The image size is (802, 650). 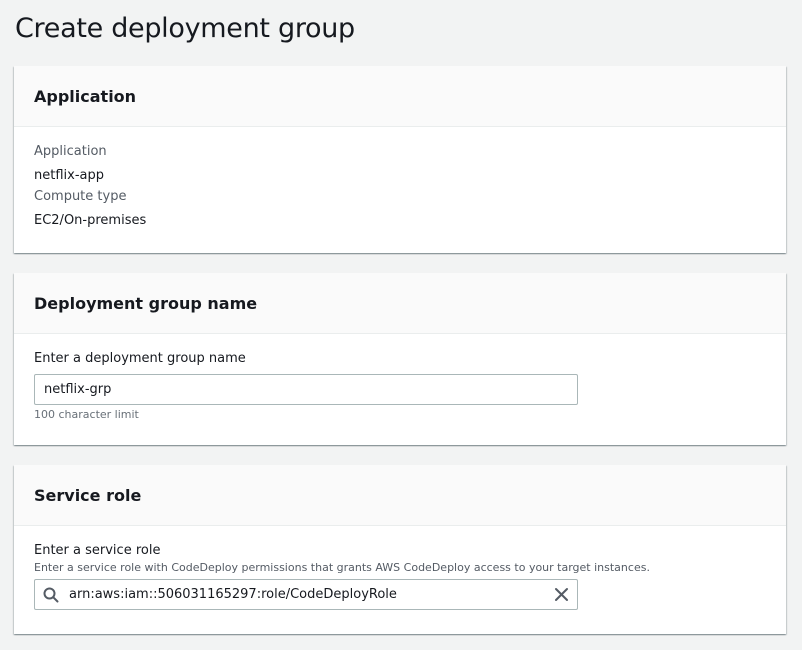 I want to click on search-icon, so click(x=51, y=595).